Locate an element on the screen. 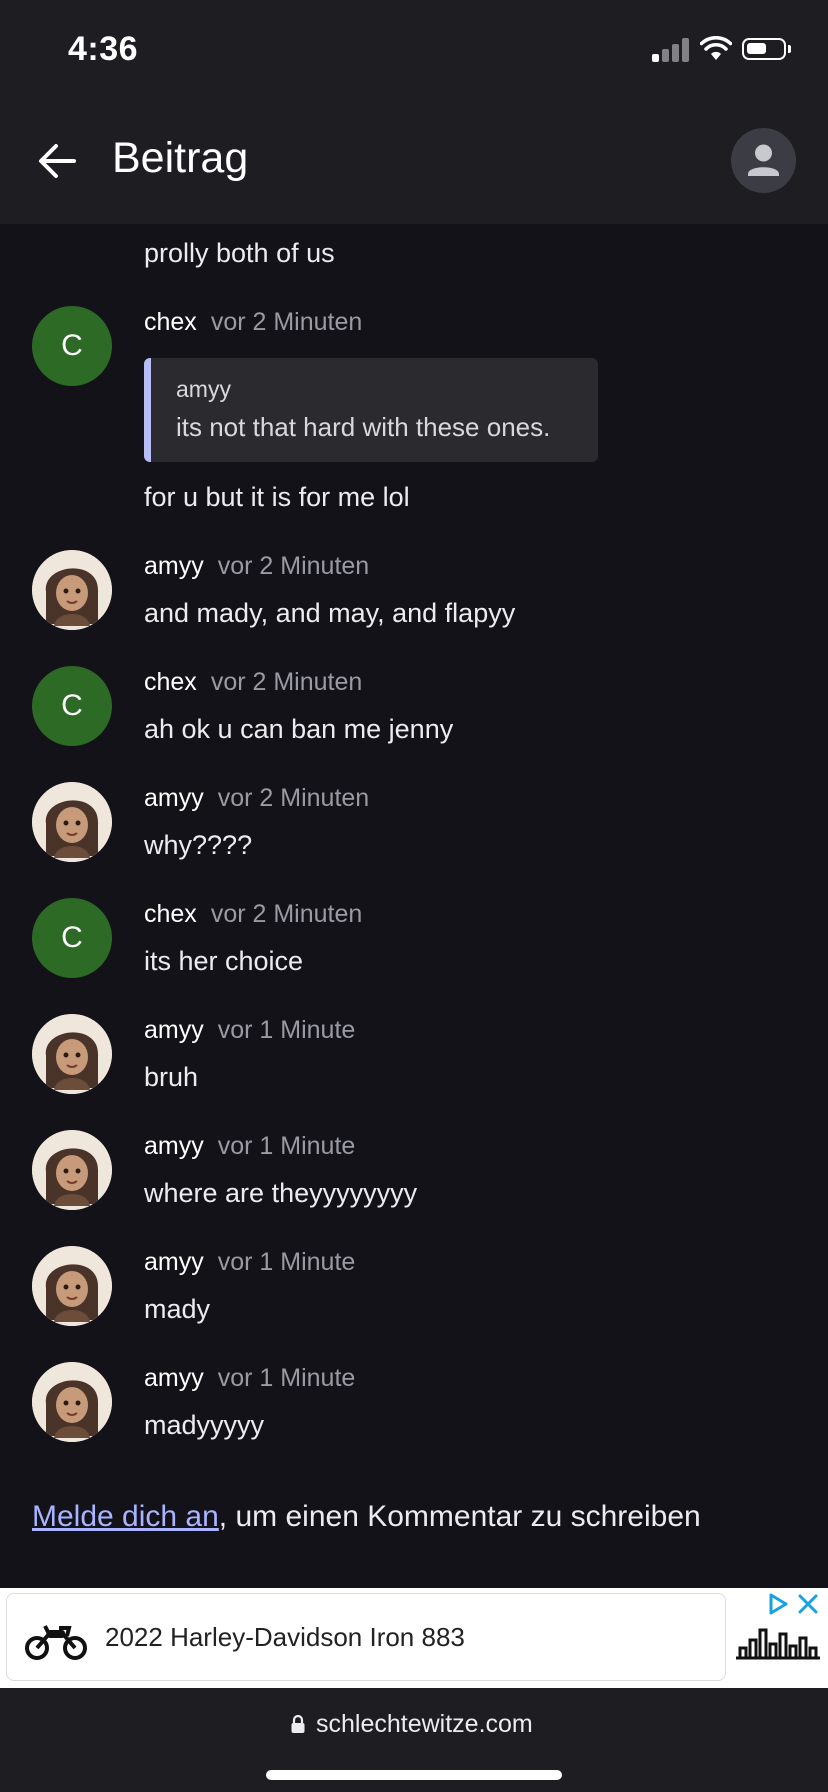 This screenshot has height=1792, width=828. comment-text: ah ok u can ban me jenny is located at coordinates (299, 729).